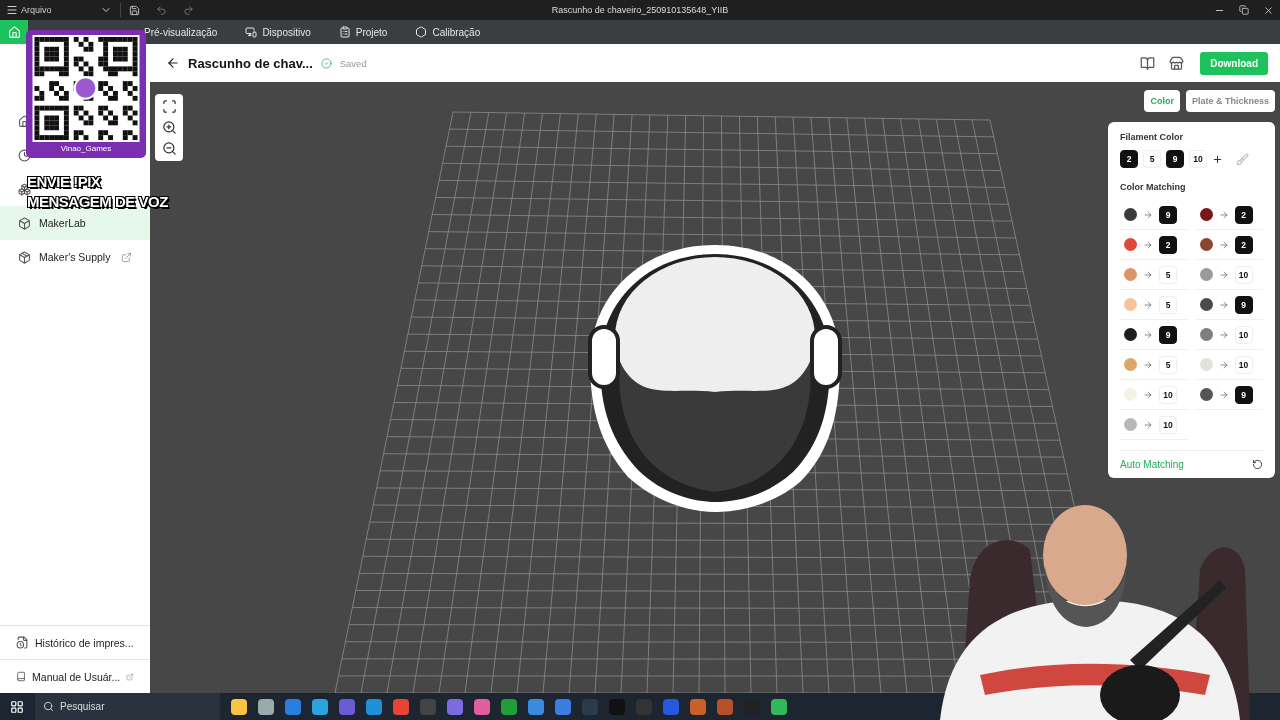 The image size is (1280, 720). What do you see at coordinates (134, 10) in the screenshot?
I see `save-icon` at bounding box center [134, 10].